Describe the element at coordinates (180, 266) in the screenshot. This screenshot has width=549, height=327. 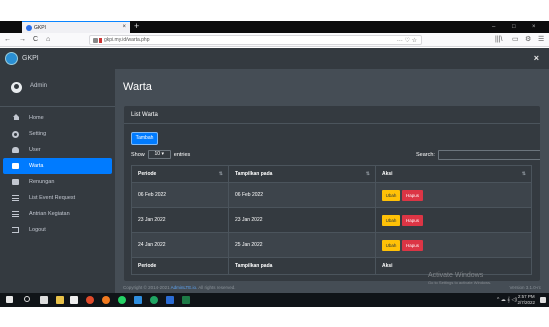
I see `footer-header-periode: Periode` at that location.